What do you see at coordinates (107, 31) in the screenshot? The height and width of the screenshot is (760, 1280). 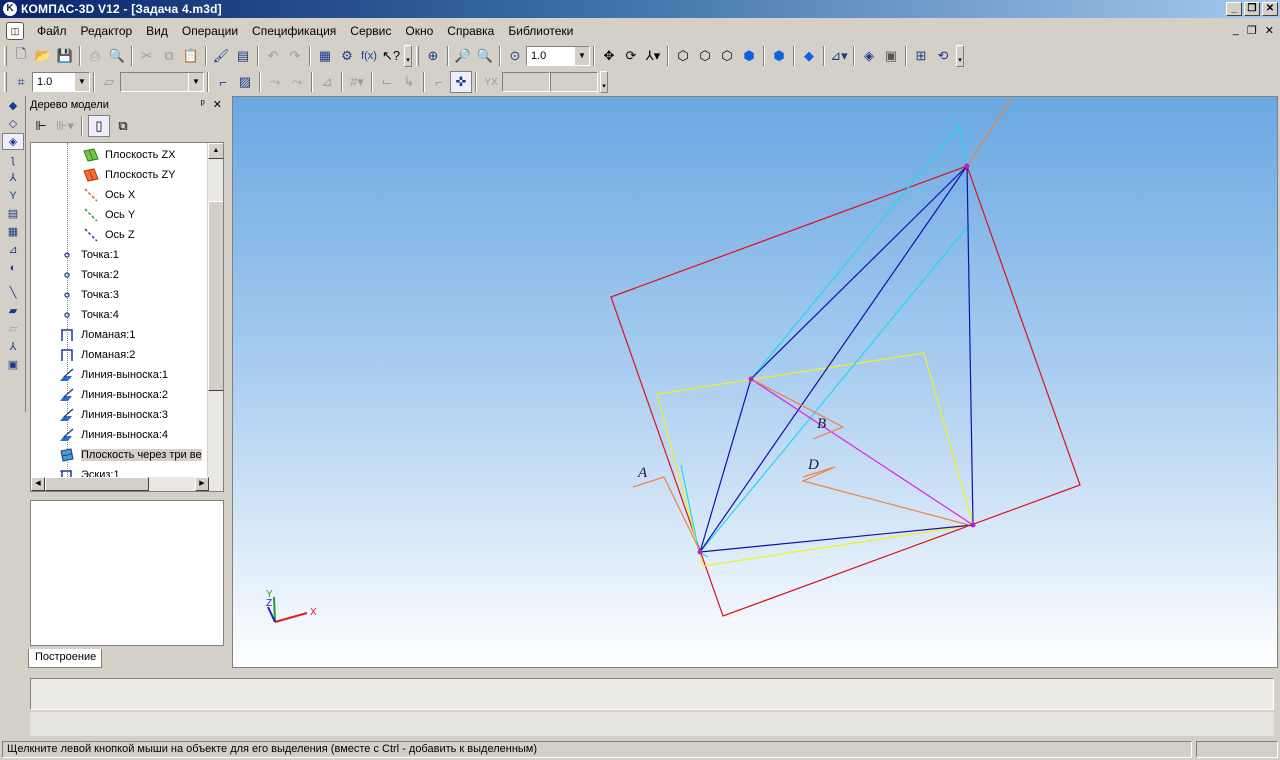 I see `menu-editor: Редактор` at bounding box center [107, 31].